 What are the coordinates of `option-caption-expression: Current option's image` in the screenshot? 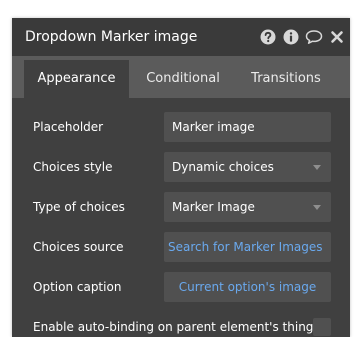 It's located at (247, 287).